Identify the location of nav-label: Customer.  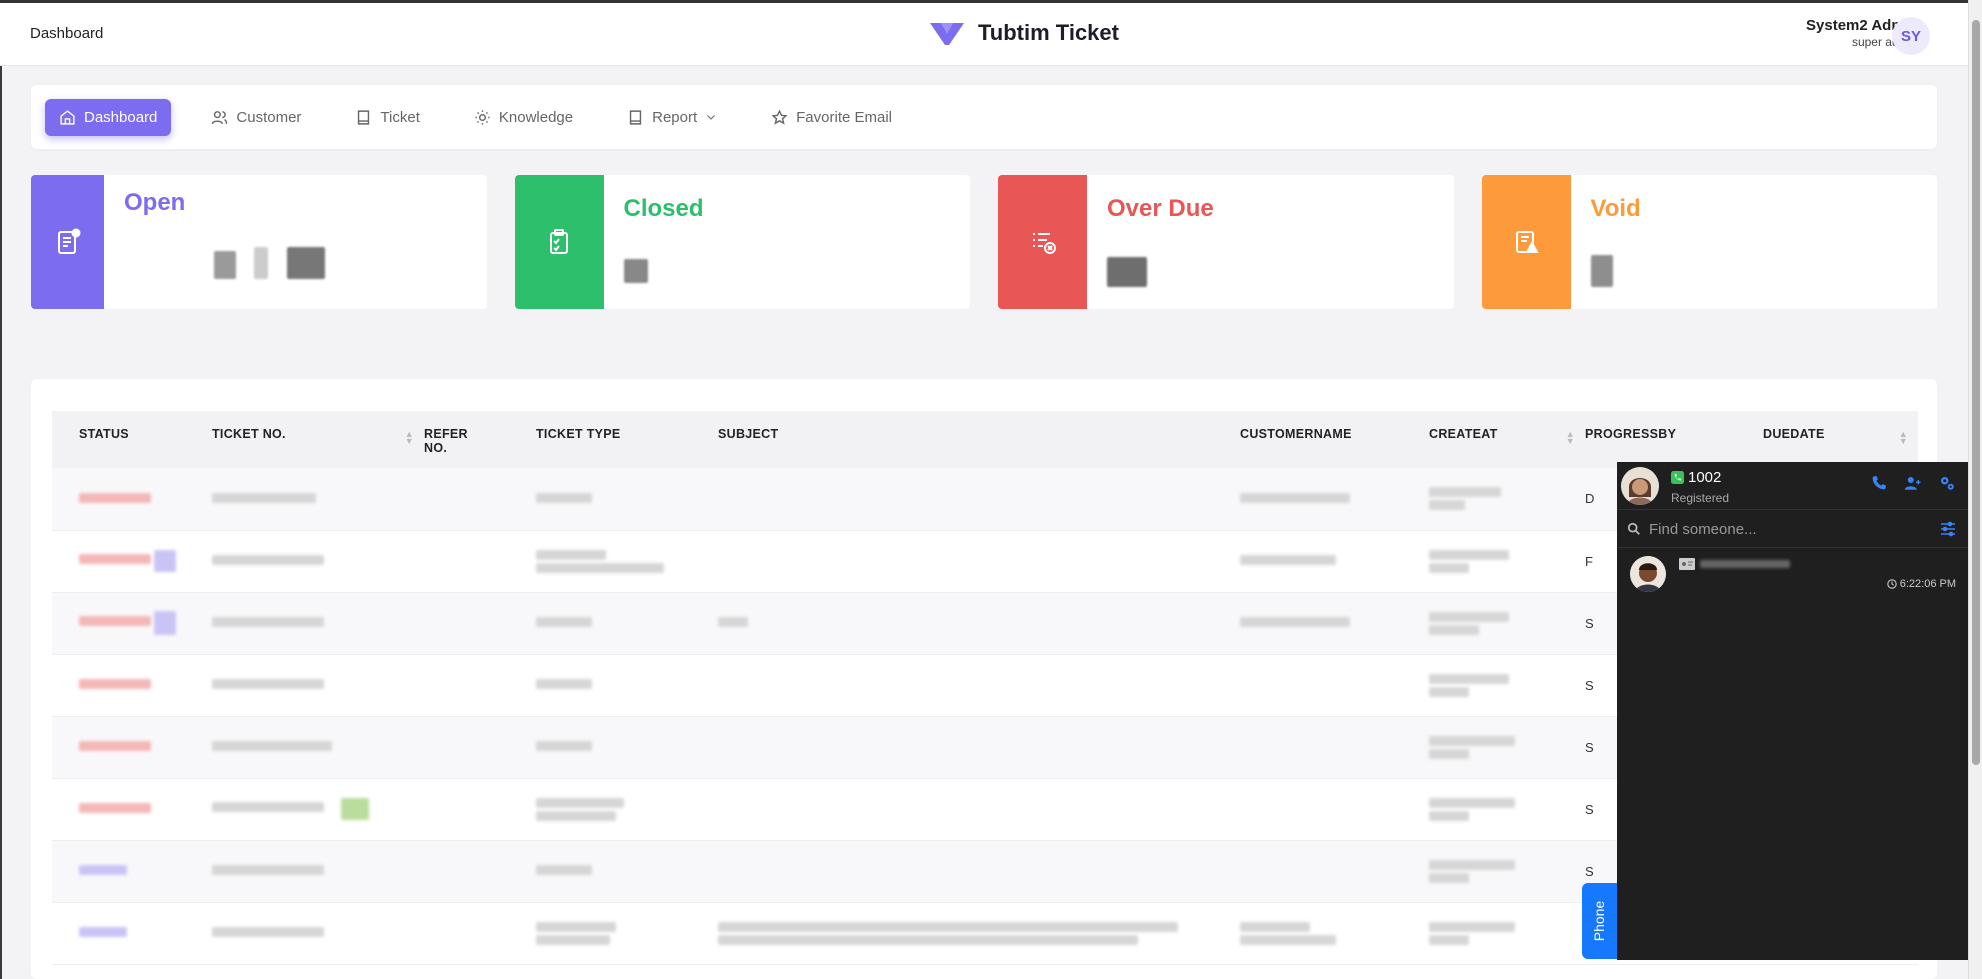
(269, 117).